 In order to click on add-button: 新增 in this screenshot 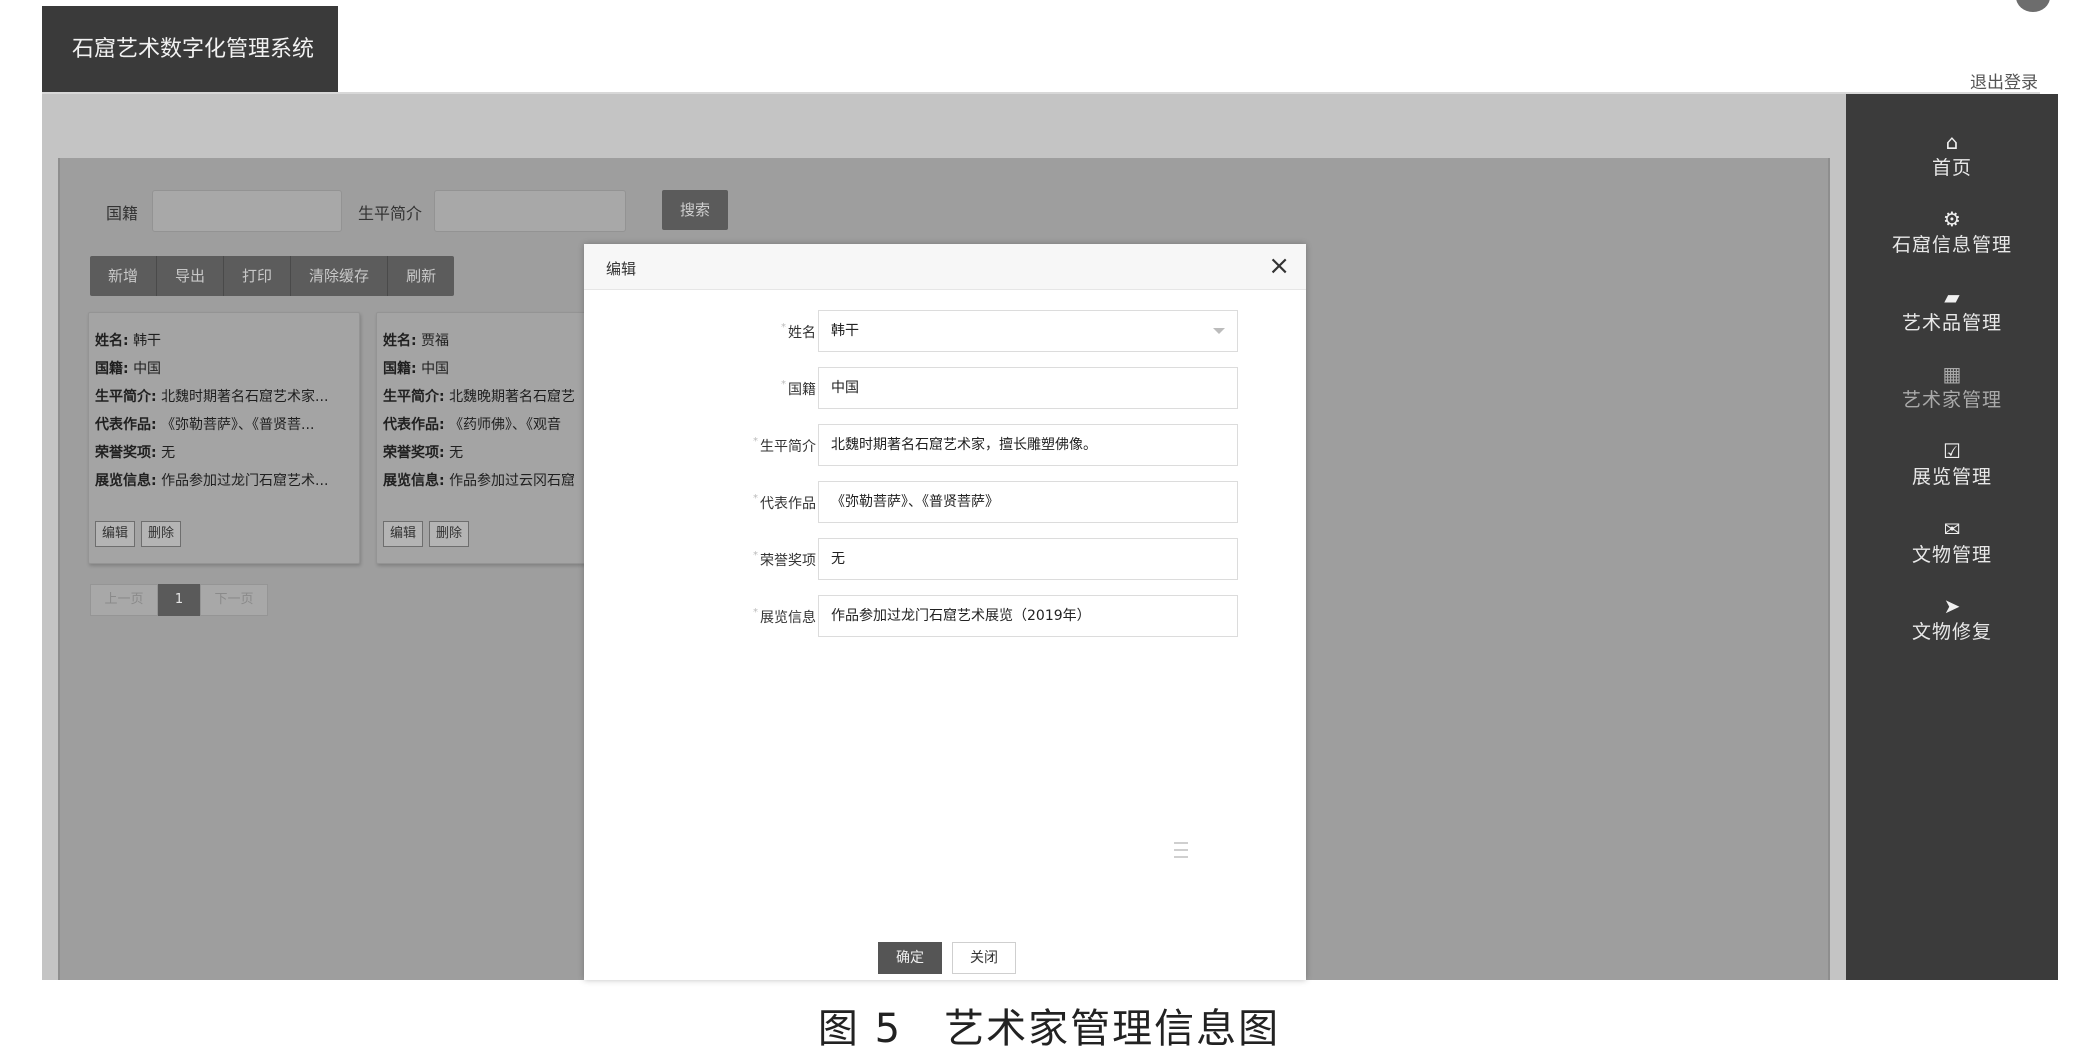, I will do `click(124, 276)`.